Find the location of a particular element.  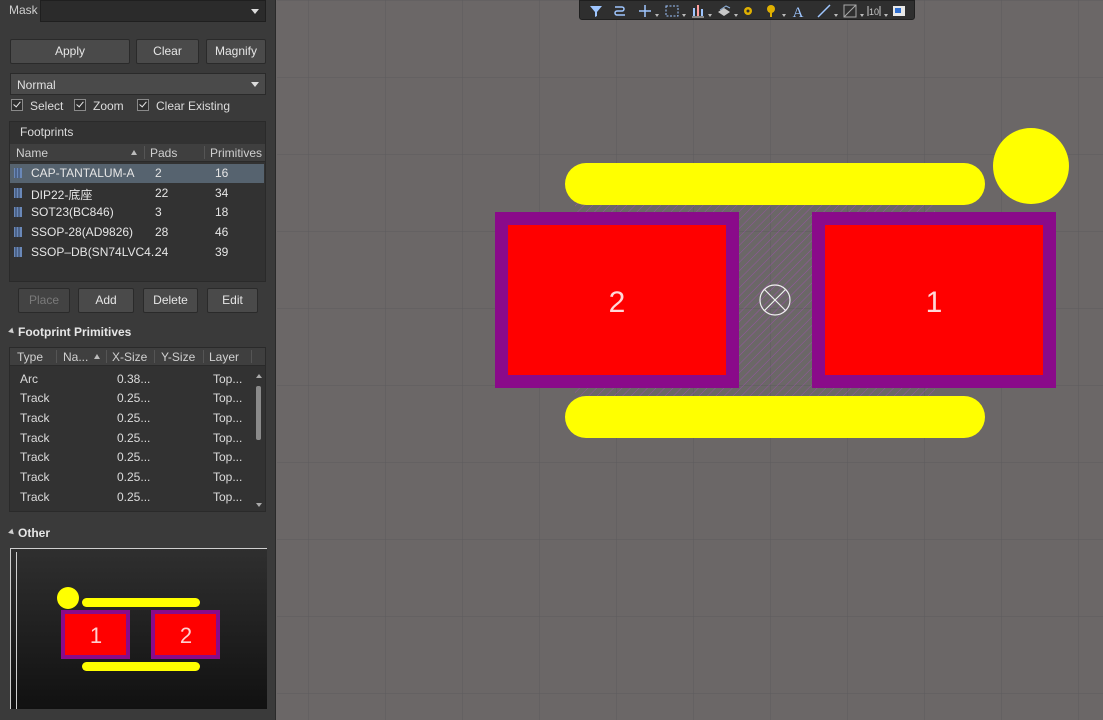

footprints-title: Footprints is located at coordinates (47, 132).